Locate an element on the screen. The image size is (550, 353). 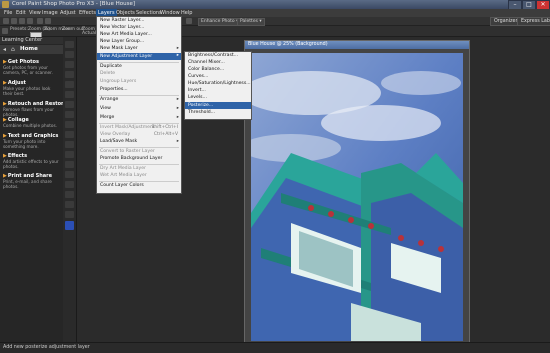
menu-item-view-overlay: View Overlay is located at coordinates (115, 134).